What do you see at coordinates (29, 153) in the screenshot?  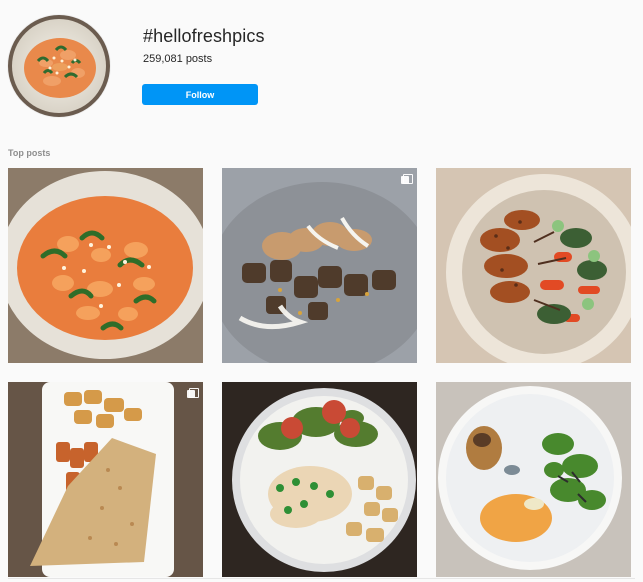 I see `top-posts-label: Top posts` at bounding box center [29, 153].